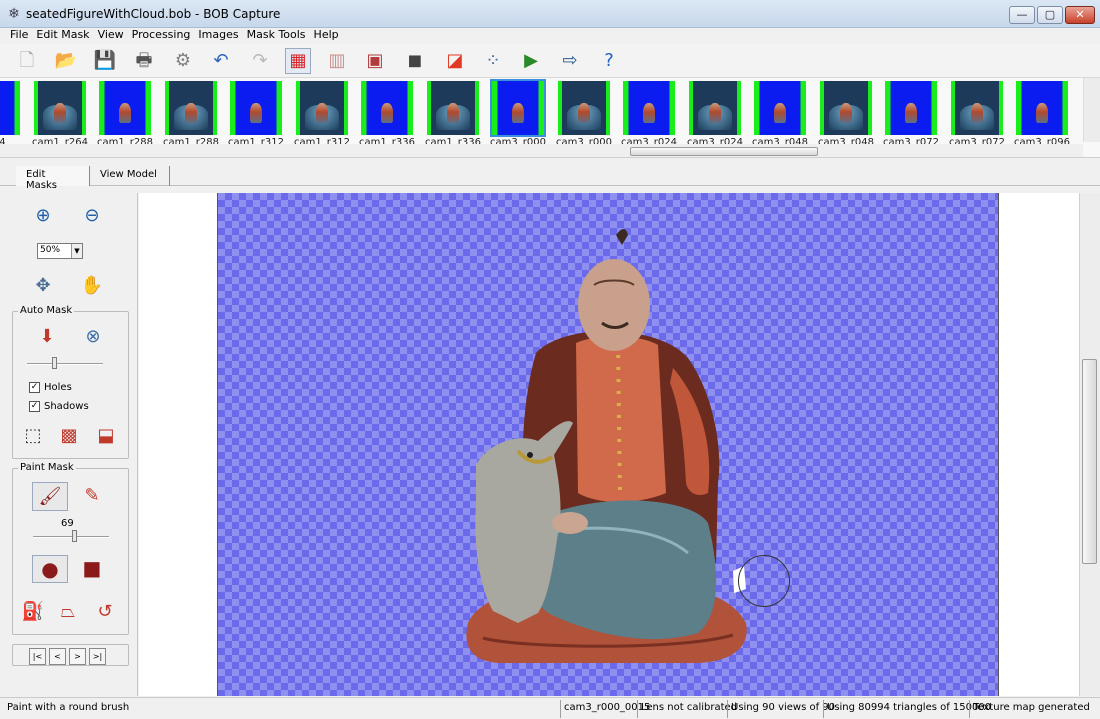  I want to click on play-icon: ▶, so click(531, 61).